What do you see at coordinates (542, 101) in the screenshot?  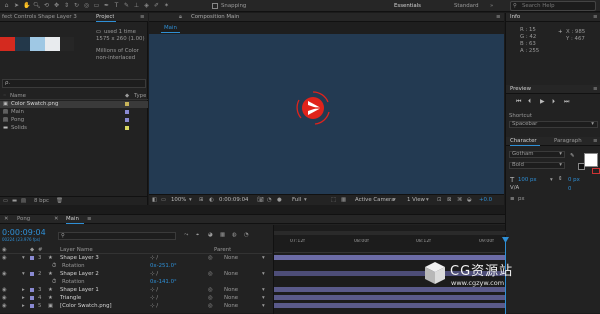 I see `play-icon: ▶` at bounding box center [542, 101].